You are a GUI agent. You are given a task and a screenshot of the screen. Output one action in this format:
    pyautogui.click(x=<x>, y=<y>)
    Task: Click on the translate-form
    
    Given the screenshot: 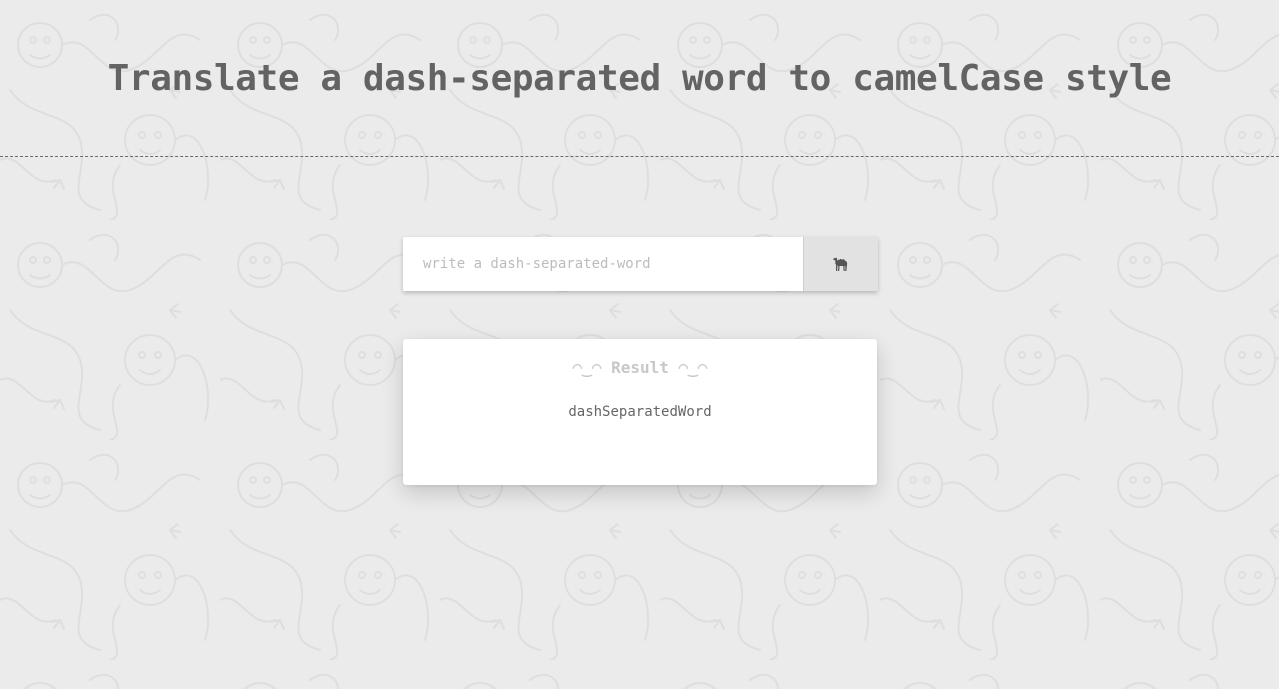 What is the action you would take?
    pyautogui.click(x=640, y=264)
    